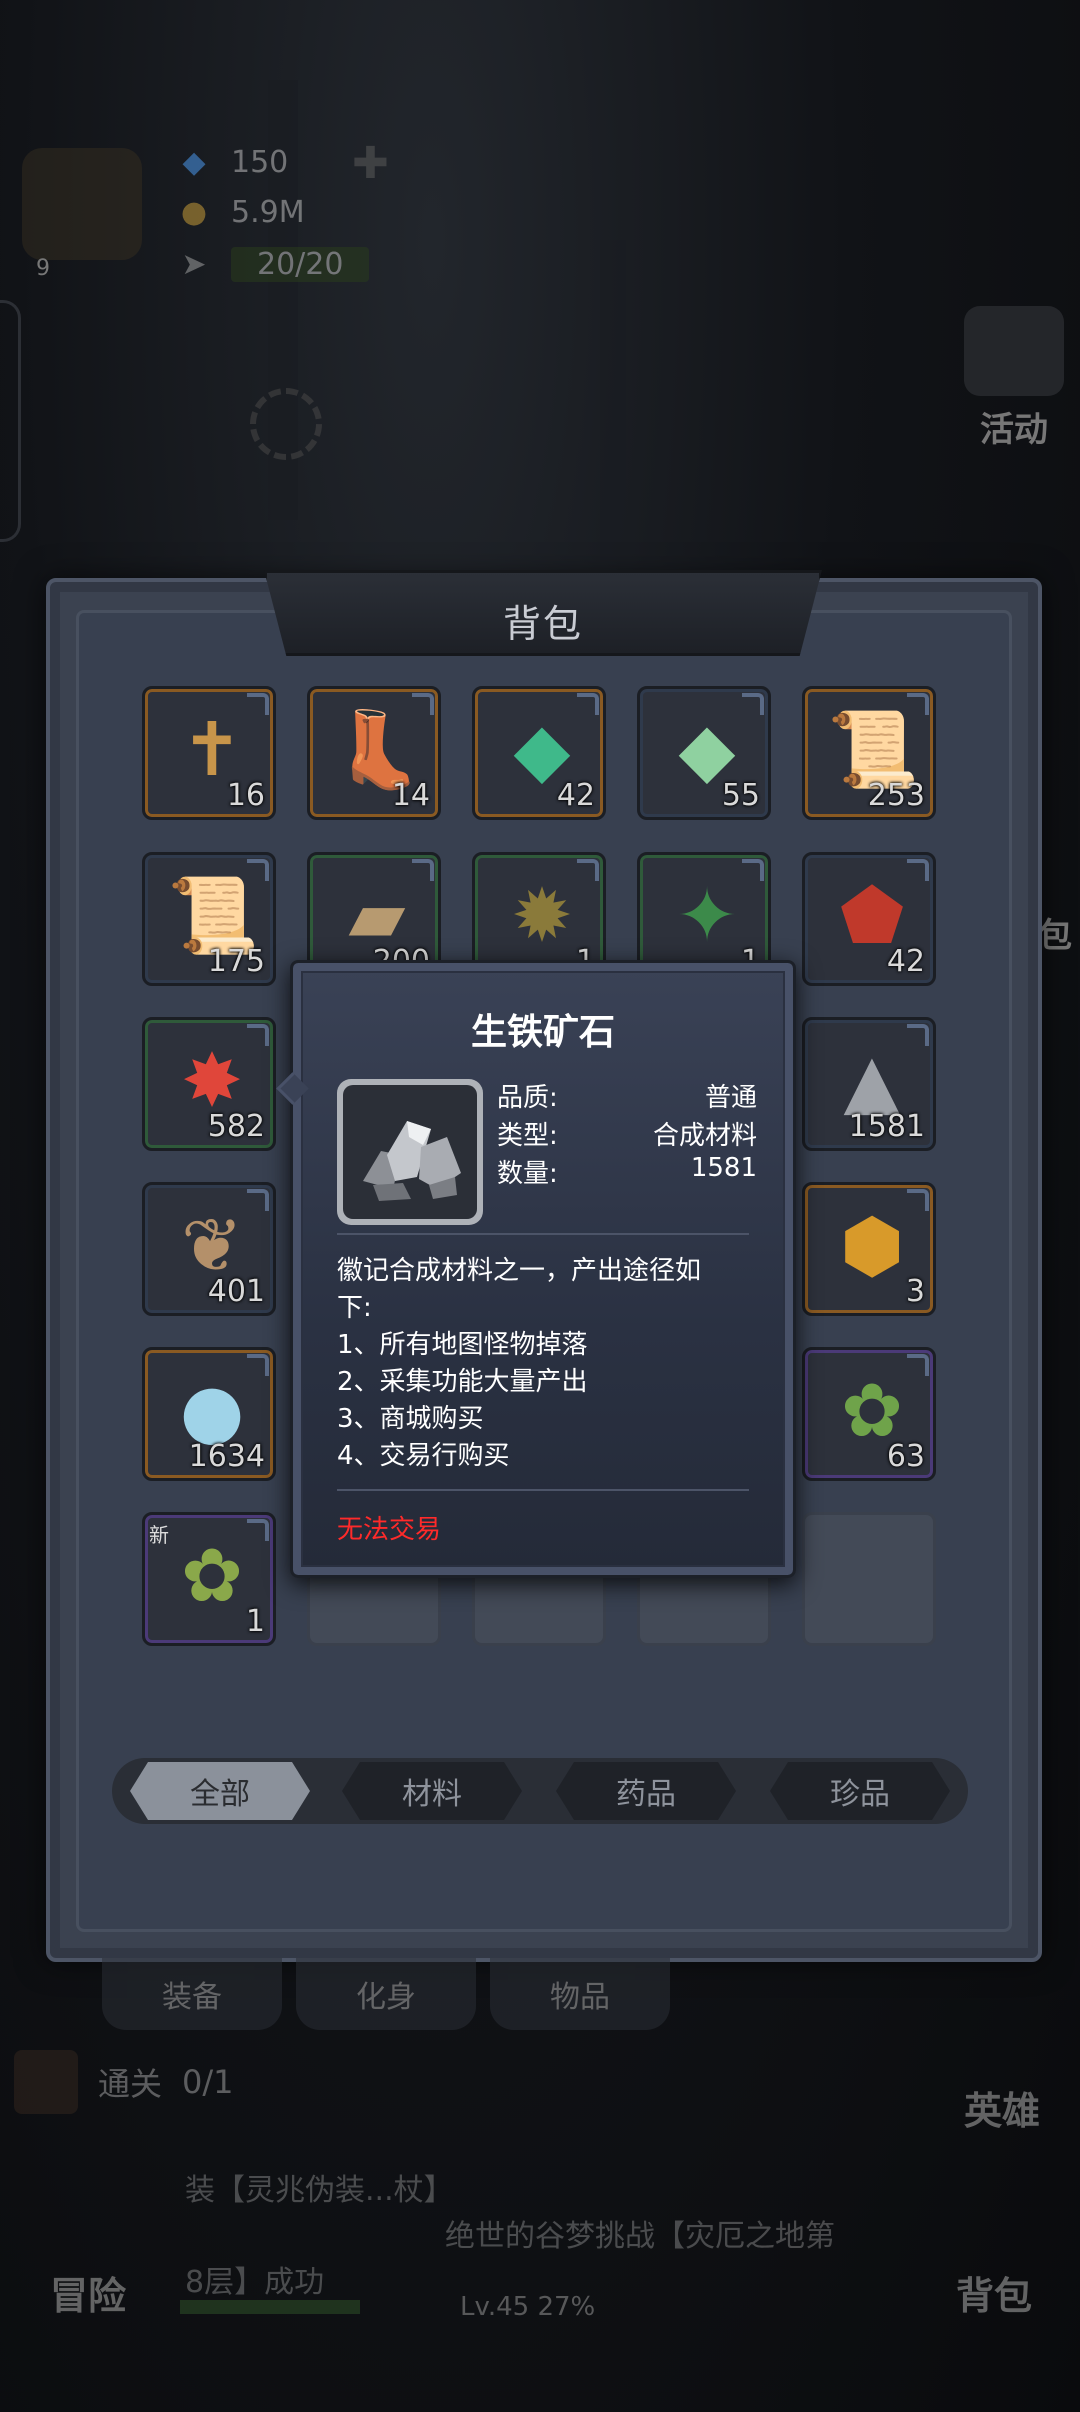  Describe the element at coordinates (627, 1171) in the screenshot. I see `tooltip-quantity-row: 数量: 1581` at that location.